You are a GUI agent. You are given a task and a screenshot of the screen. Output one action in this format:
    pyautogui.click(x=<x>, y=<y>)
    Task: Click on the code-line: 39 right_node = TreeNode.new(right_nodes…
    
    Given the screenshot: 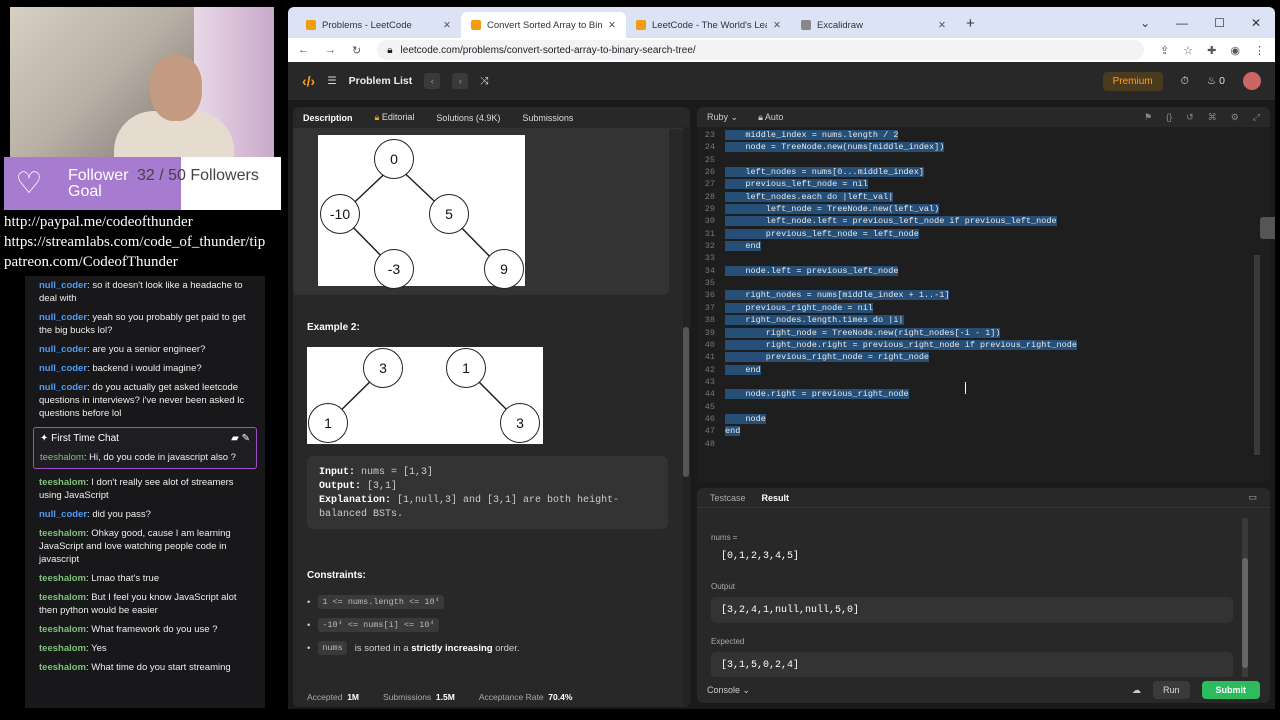 What is the action you would take?
    pyautogui.click(x=977, y=333)
    